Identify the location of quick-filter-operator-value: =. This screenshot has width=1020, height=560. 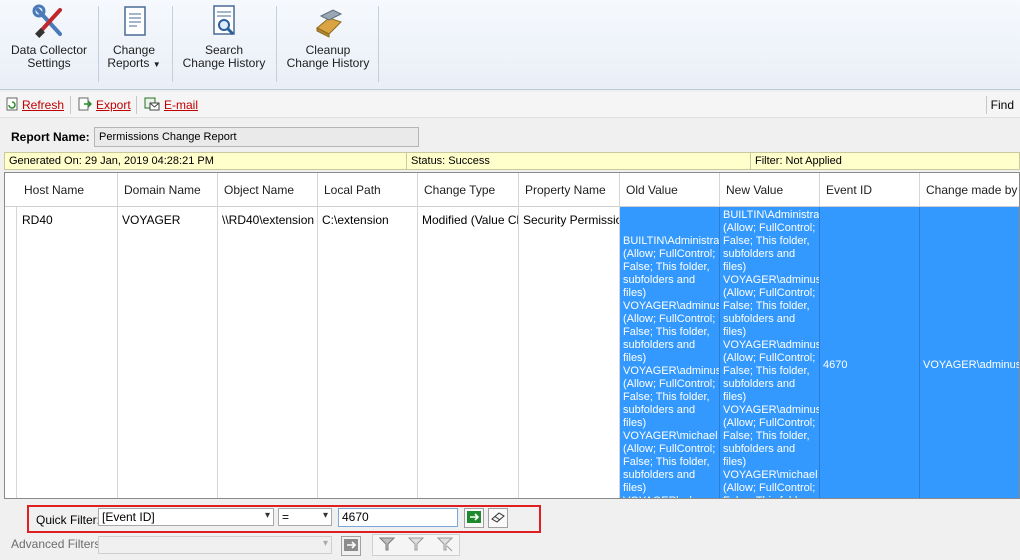
(286, 517).